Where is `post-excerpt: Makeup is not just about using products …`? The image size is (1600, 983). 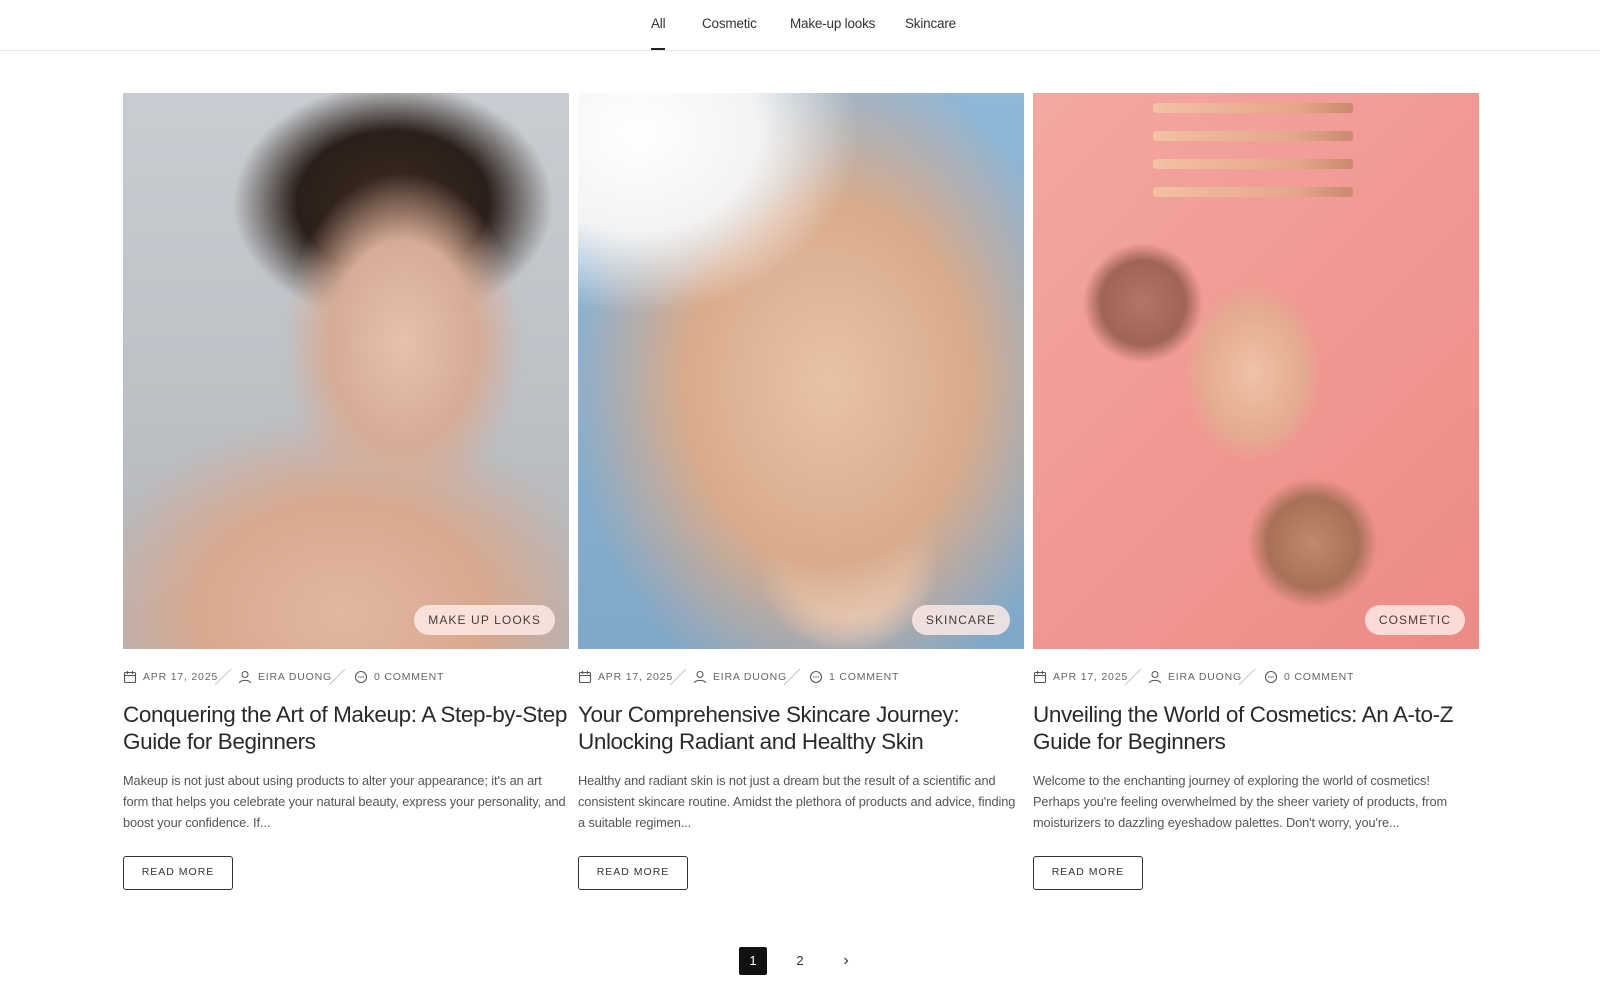
post-excerpt: Makeup is not just about using products … is located at coordinates (344, 801).